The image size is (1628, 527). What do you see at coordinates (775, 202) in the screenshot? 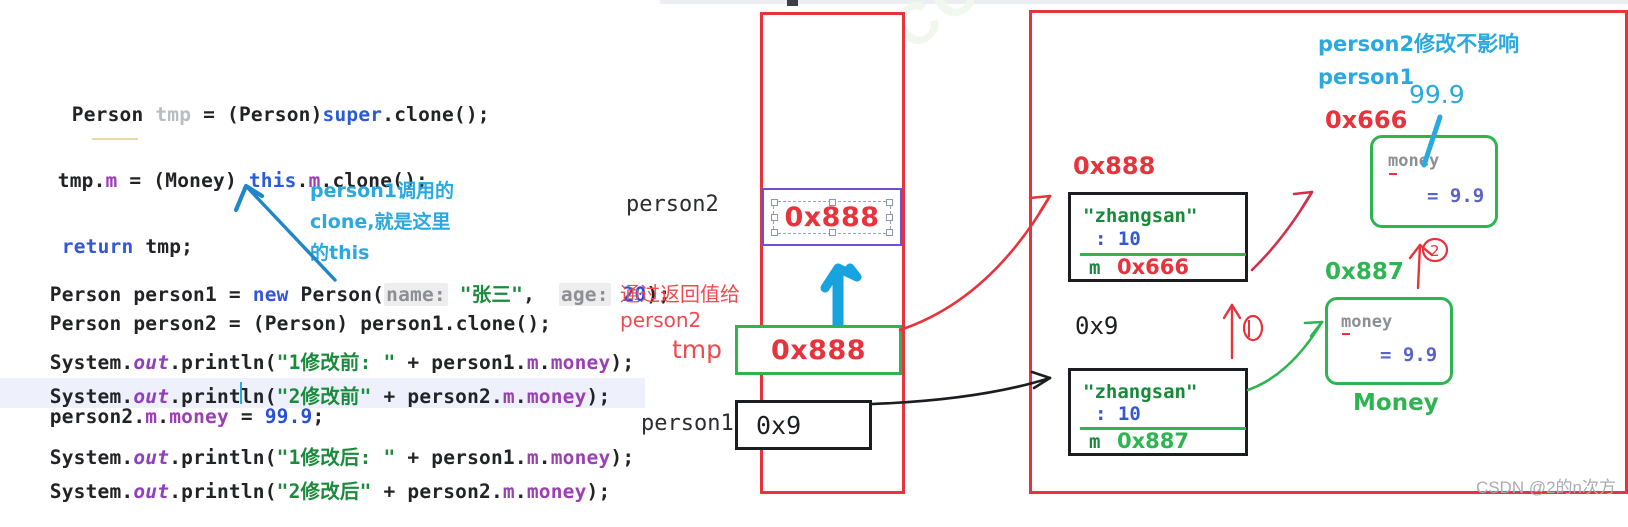
I see `selection-handle-nw` at bounding box center [775, 202].